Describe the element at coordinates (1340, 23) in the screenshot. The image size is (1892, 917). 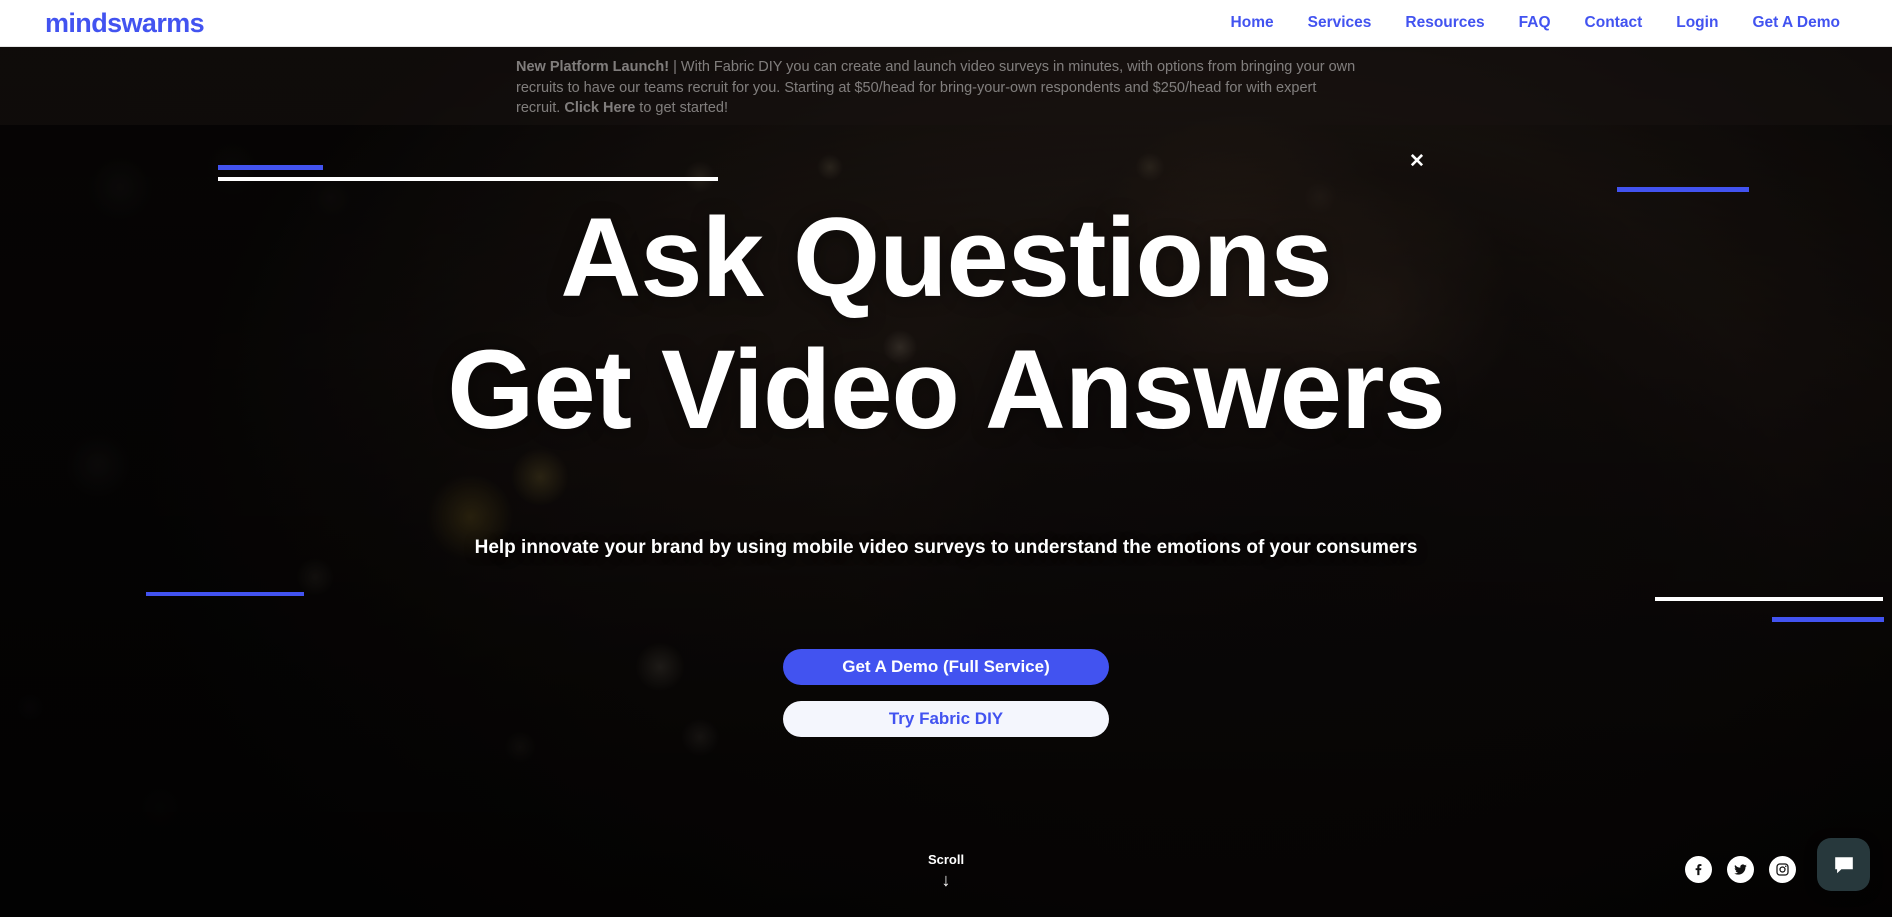
I see `nav-item-services: Services` at that location.